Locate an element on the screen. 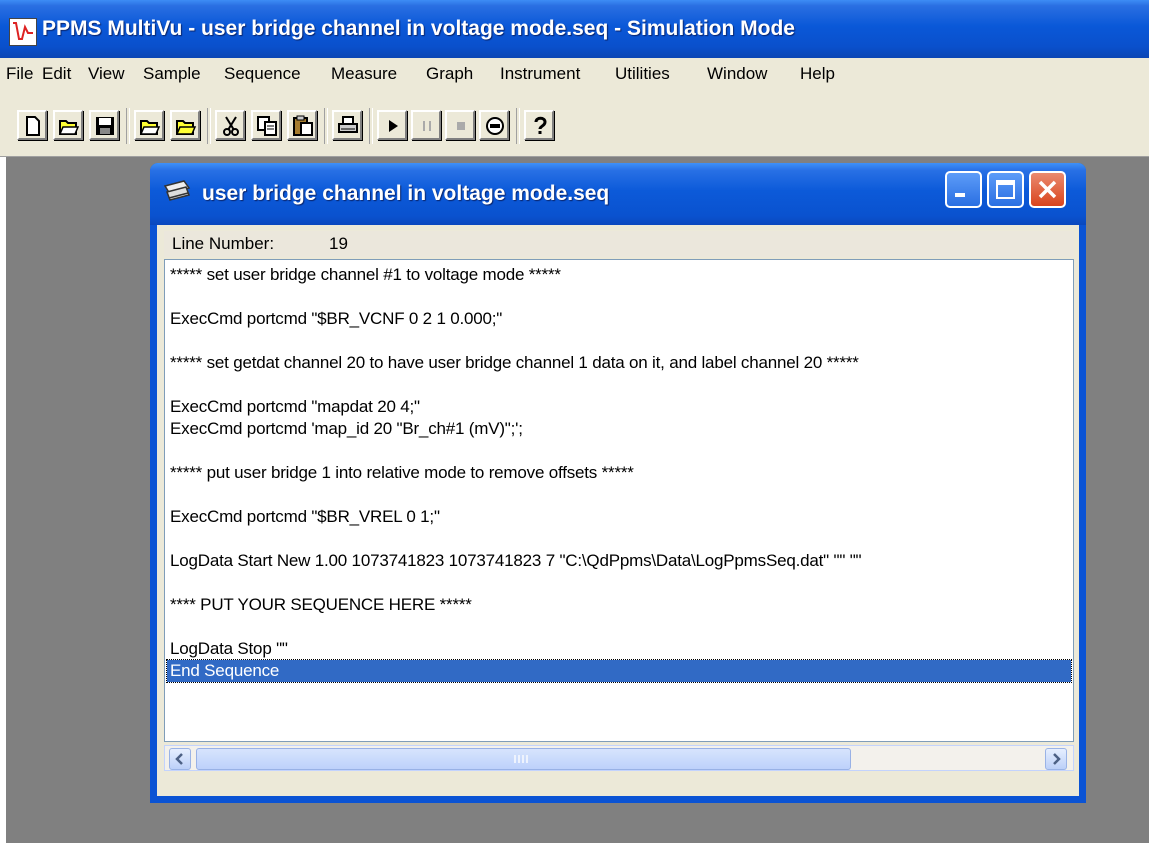  scroll-thumb is located at coordinates (523, 759).